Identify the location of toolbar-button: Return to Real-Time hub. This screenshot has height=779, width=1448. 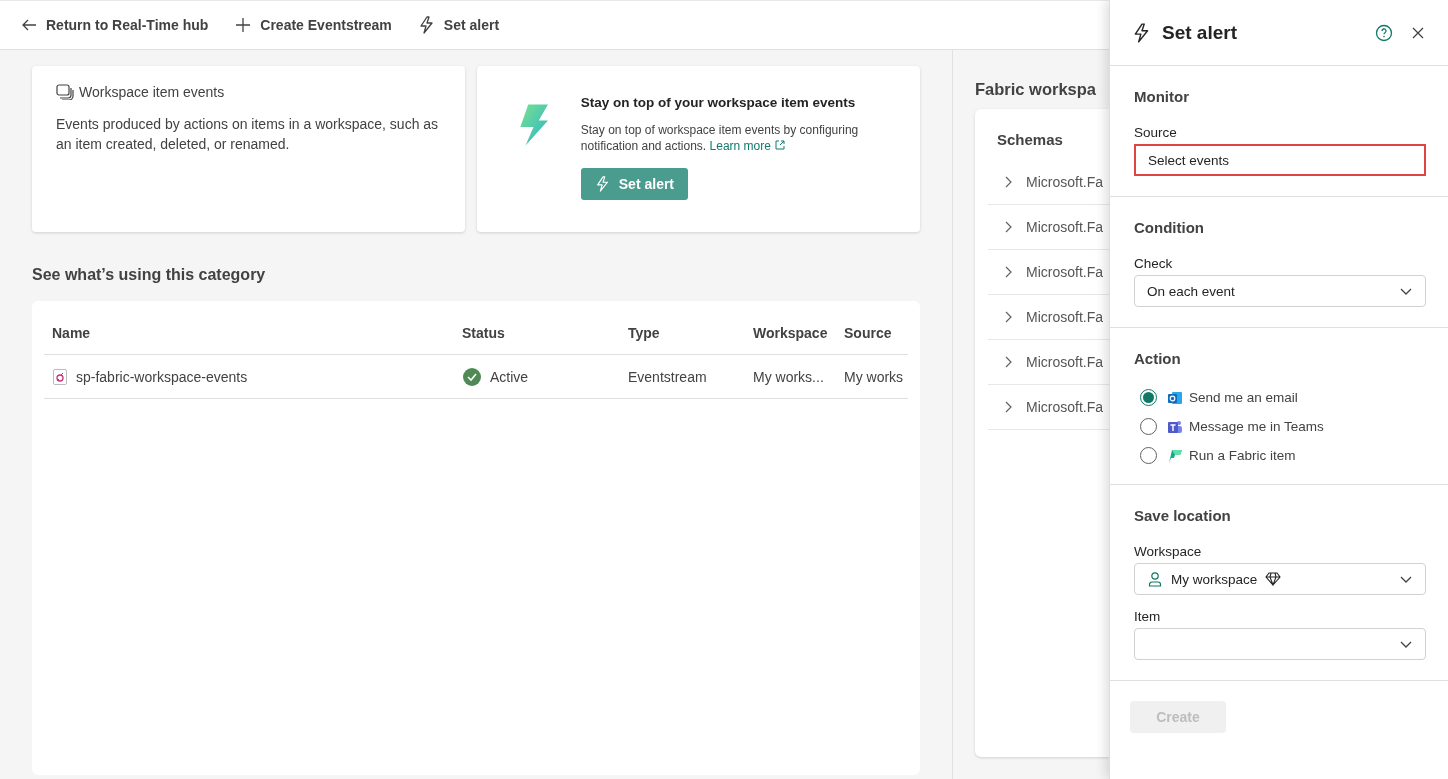
(114, 25).